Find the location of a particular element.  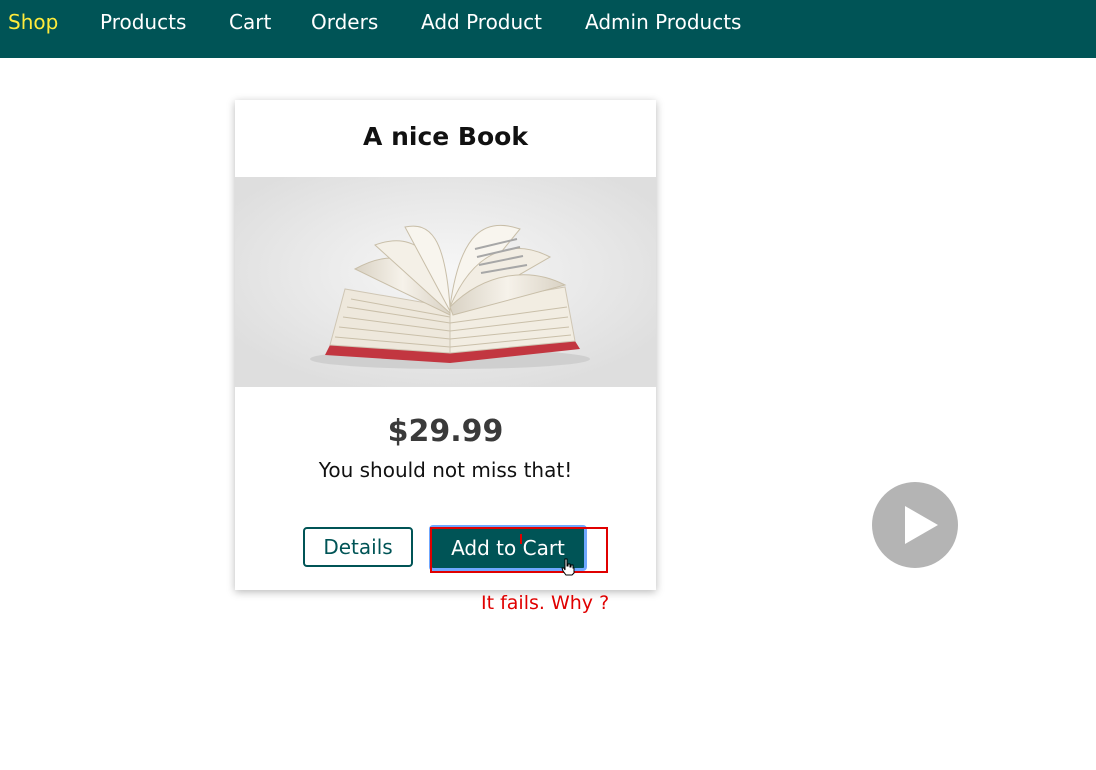

play-icon is located at coordinates (921, 525).